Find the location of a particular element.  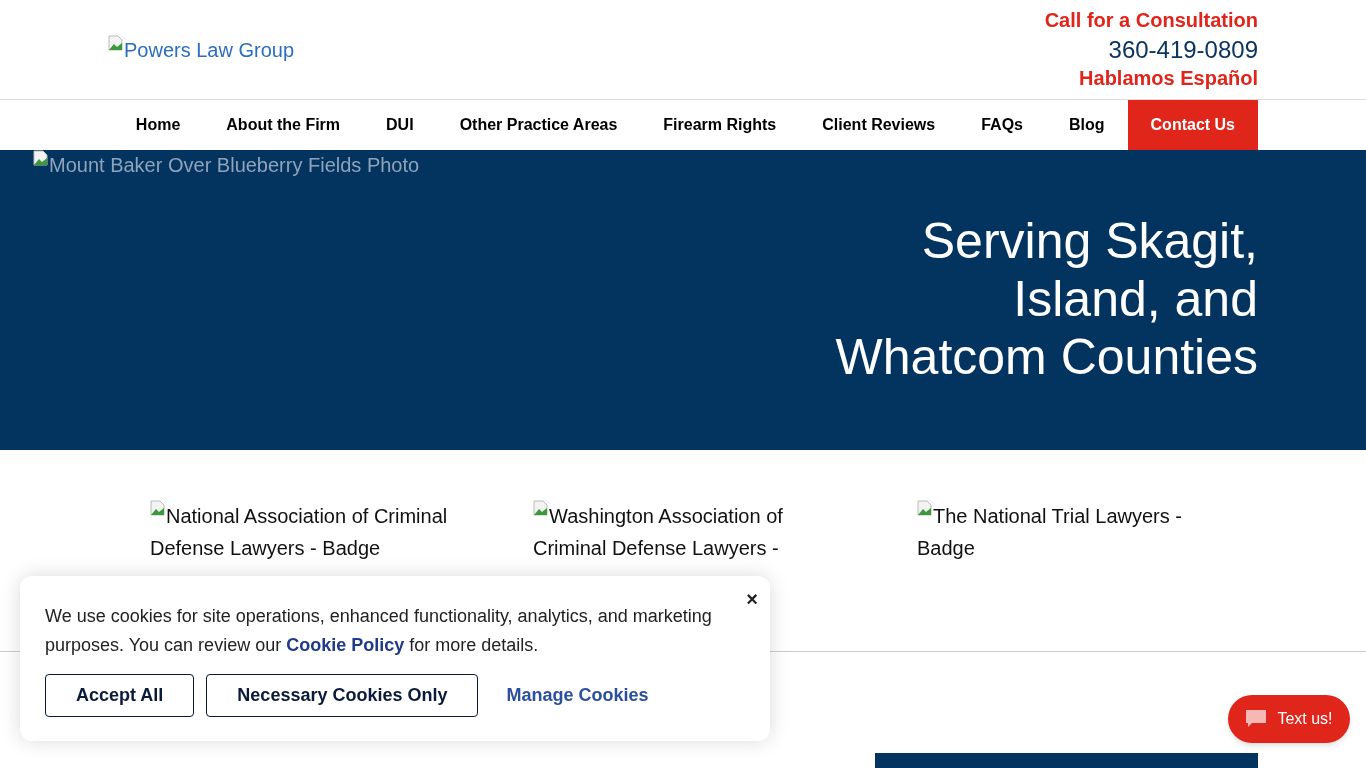

close-button: × is located at coordinates (752, 599).